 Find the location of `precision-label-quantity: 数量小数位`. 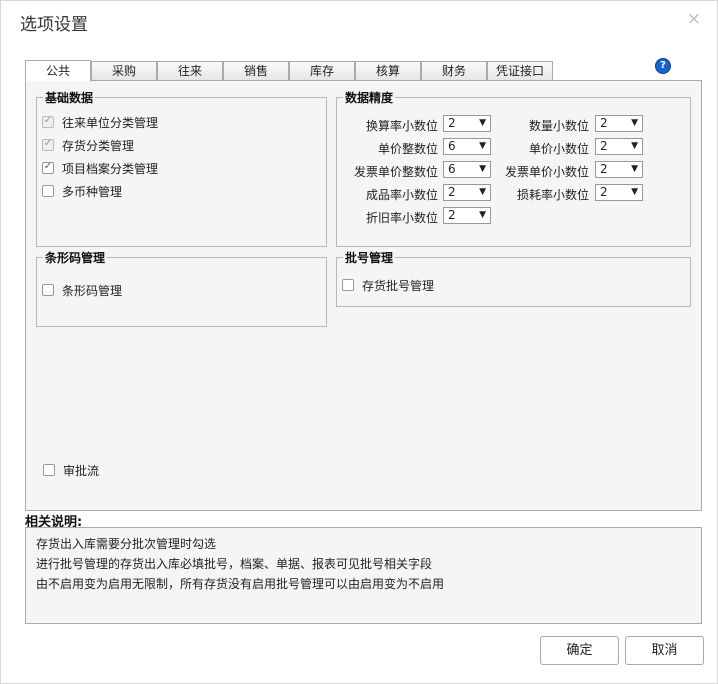

precision-label-quantity: 数量小数位 is located at coordinates (558, 126).